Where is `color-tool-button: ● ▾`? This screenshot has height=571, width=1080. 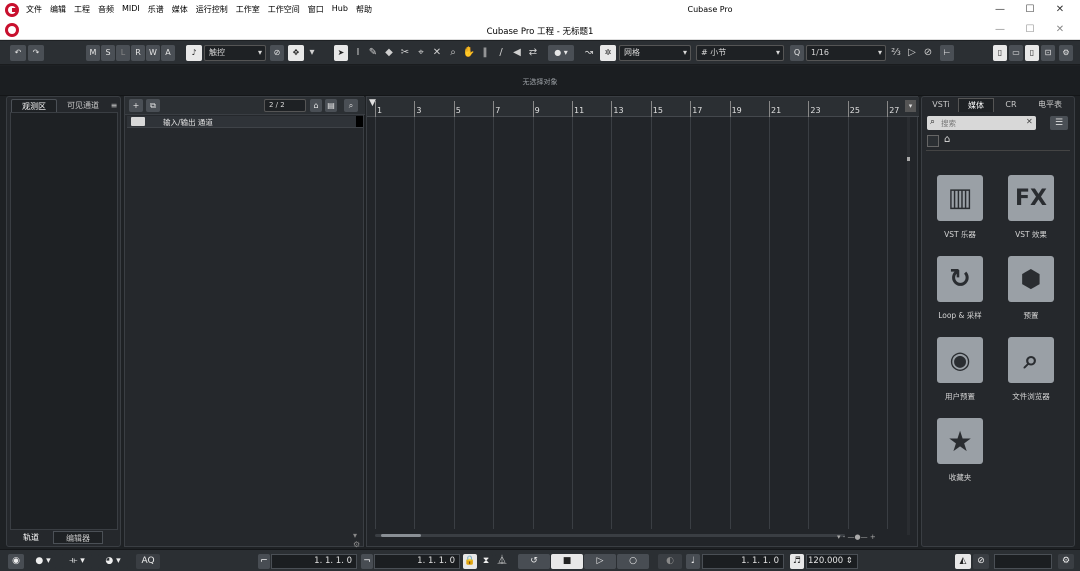 color-tool-button: ● ▾ is located at coordinates (561, 53).